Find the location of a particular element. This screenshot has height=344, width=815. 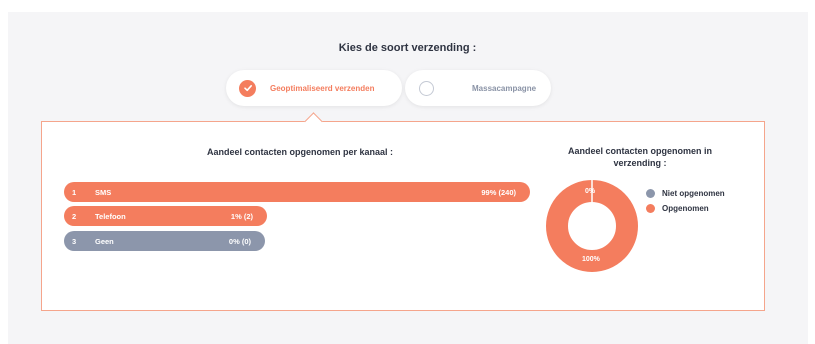

check-icon is located at coordinates (247, 88).